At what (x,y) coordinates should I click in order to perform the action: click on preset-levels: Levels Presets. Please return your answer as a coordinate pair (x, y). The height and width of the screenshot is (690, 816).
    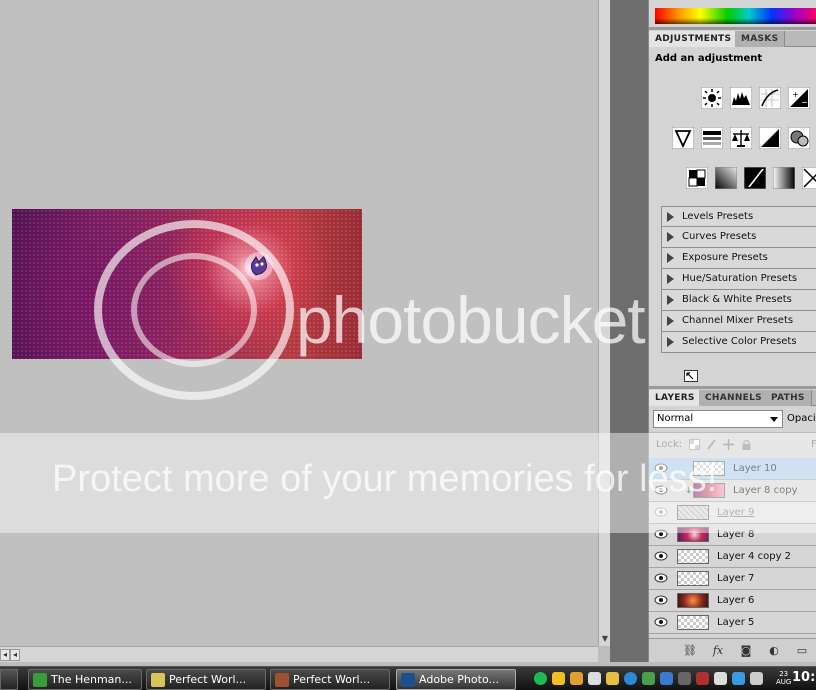
    Looking at the image, I should click on (738, 216).